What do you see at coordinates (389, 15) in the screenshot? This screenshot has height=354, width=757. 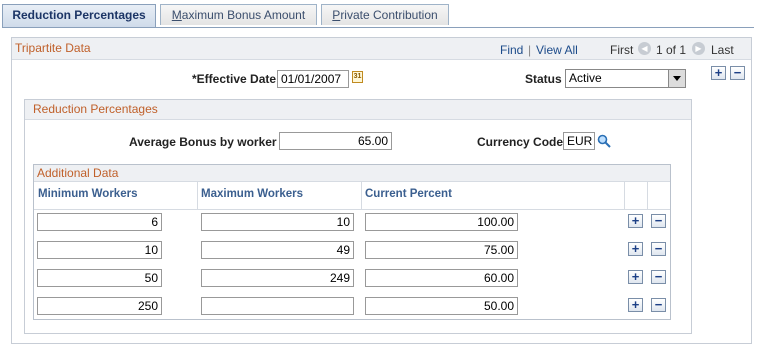 I see `tab-label-rest: rivate Contribution` at bounding box center [389, 15].